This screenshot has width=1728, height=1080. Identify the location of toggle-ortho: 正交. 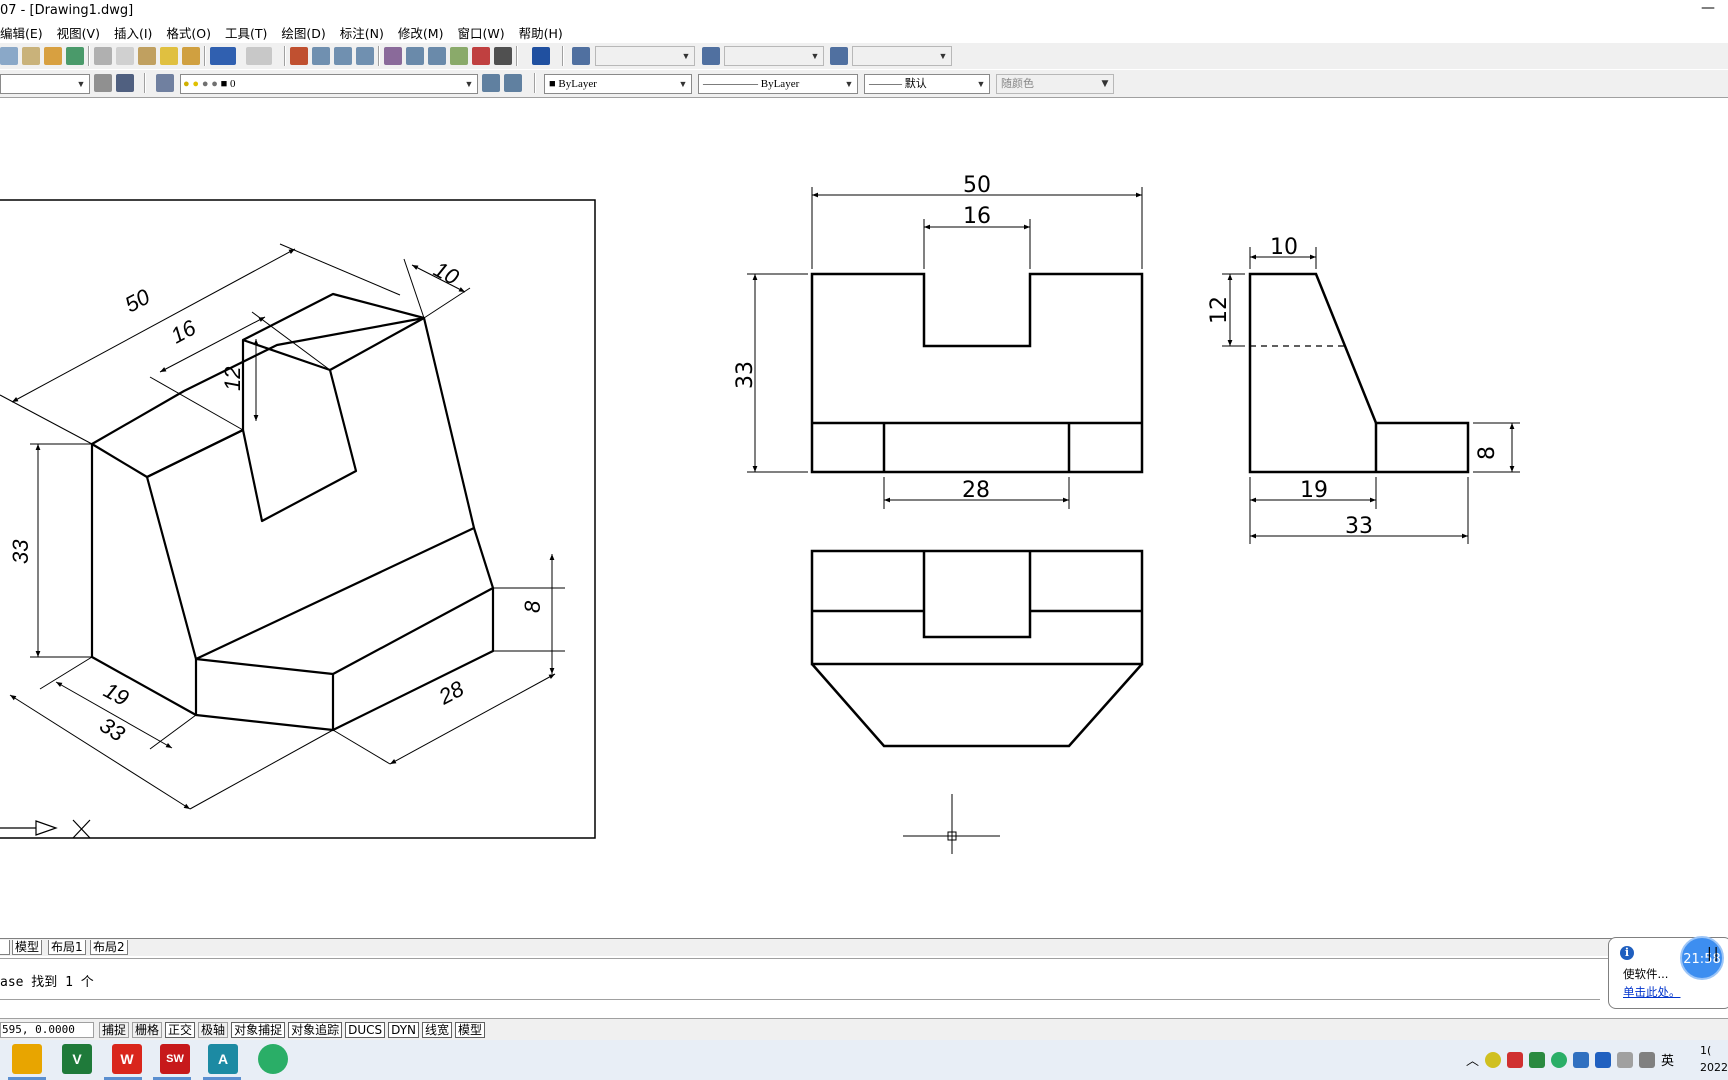
(180, 1030).